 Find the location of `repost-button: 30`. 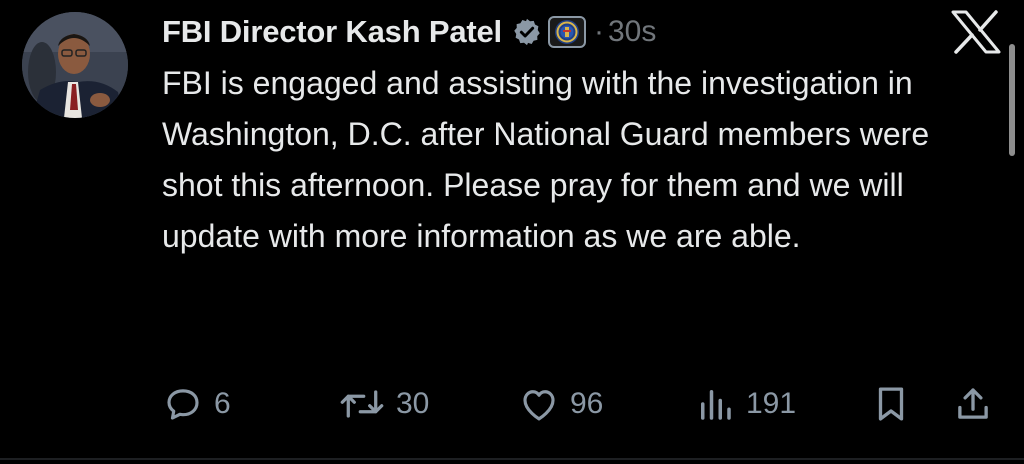

repost-button: 30 is located at coordinates (383, 404).